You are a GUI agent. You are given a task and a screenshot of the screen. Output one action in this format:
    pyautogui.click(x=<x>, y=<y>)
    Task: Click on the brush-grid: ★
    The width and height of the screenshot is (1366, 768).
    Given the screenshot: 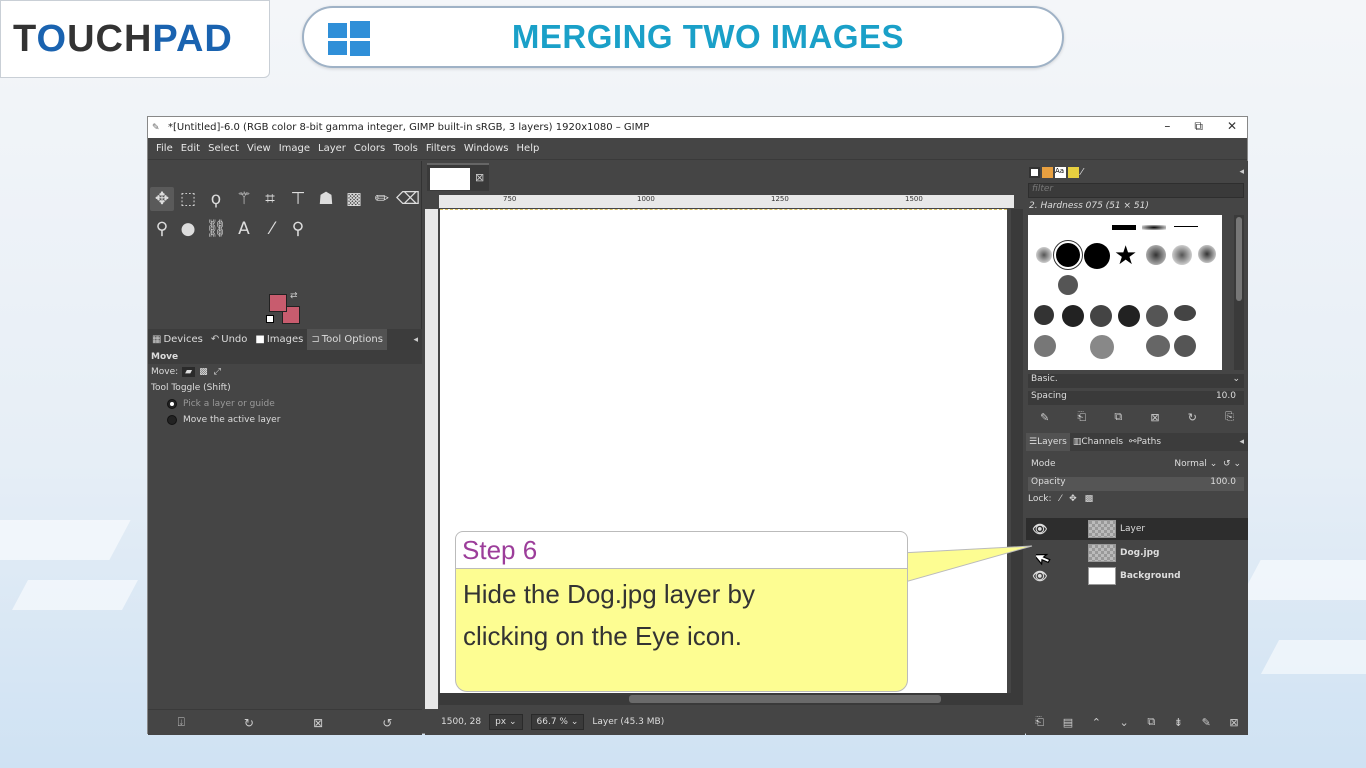 What is the action you would take?
    pyautogui.click(x=1125, y=292)
    